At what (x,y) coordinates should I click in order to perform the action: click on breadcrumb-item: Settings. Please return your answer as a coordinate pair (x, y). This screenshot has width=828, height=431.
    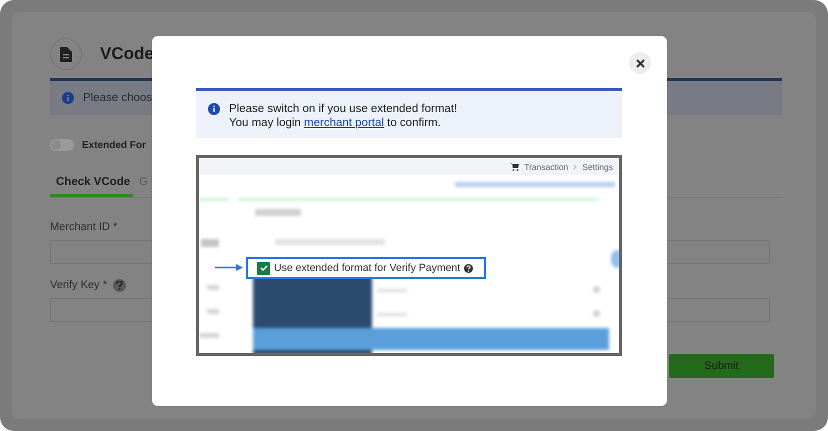
    Looking at the image, I should click on (597, 167).